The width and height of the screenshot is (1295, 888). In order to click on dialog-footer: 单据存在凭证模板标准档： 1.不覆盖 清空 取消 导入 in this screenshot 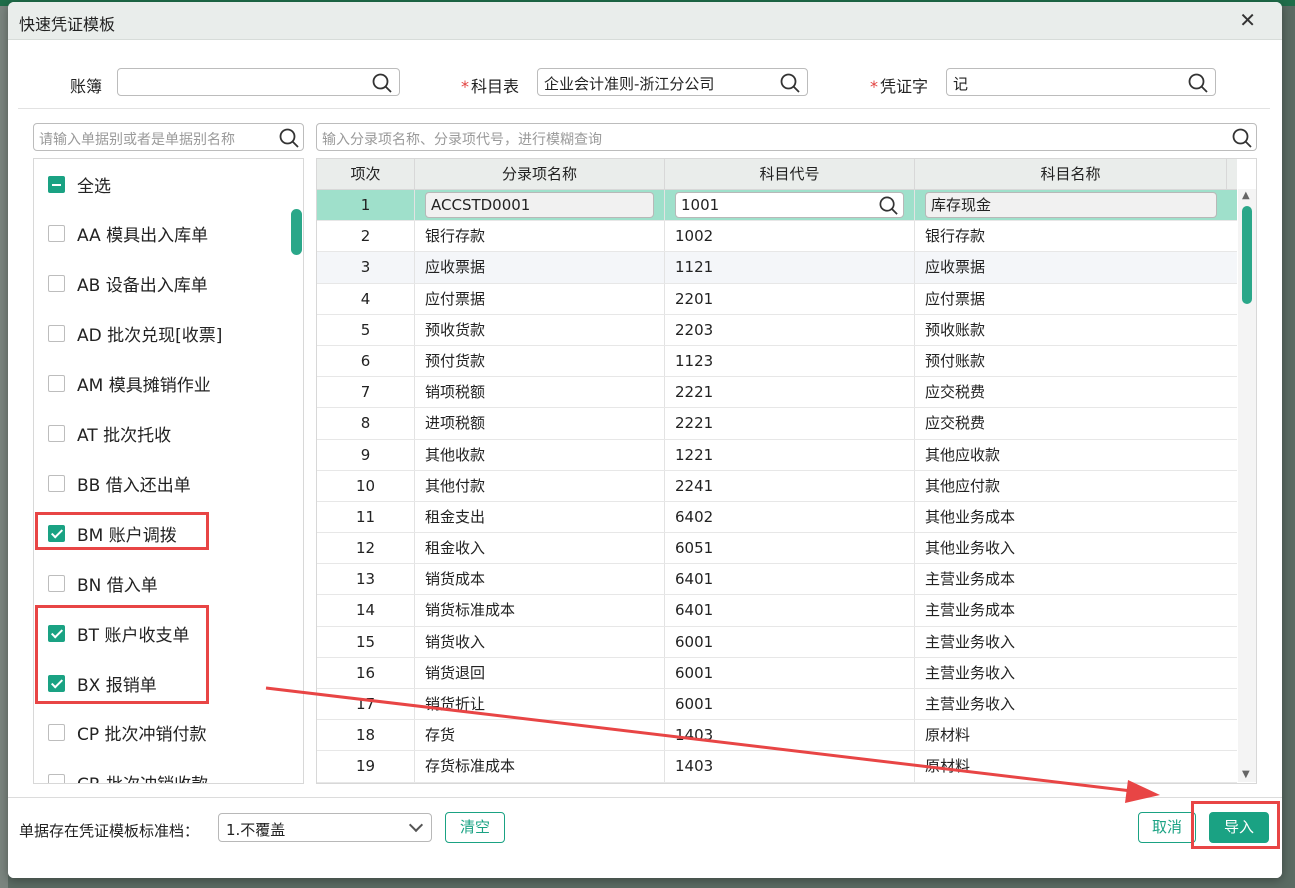, I will do `click(645, 837)`.